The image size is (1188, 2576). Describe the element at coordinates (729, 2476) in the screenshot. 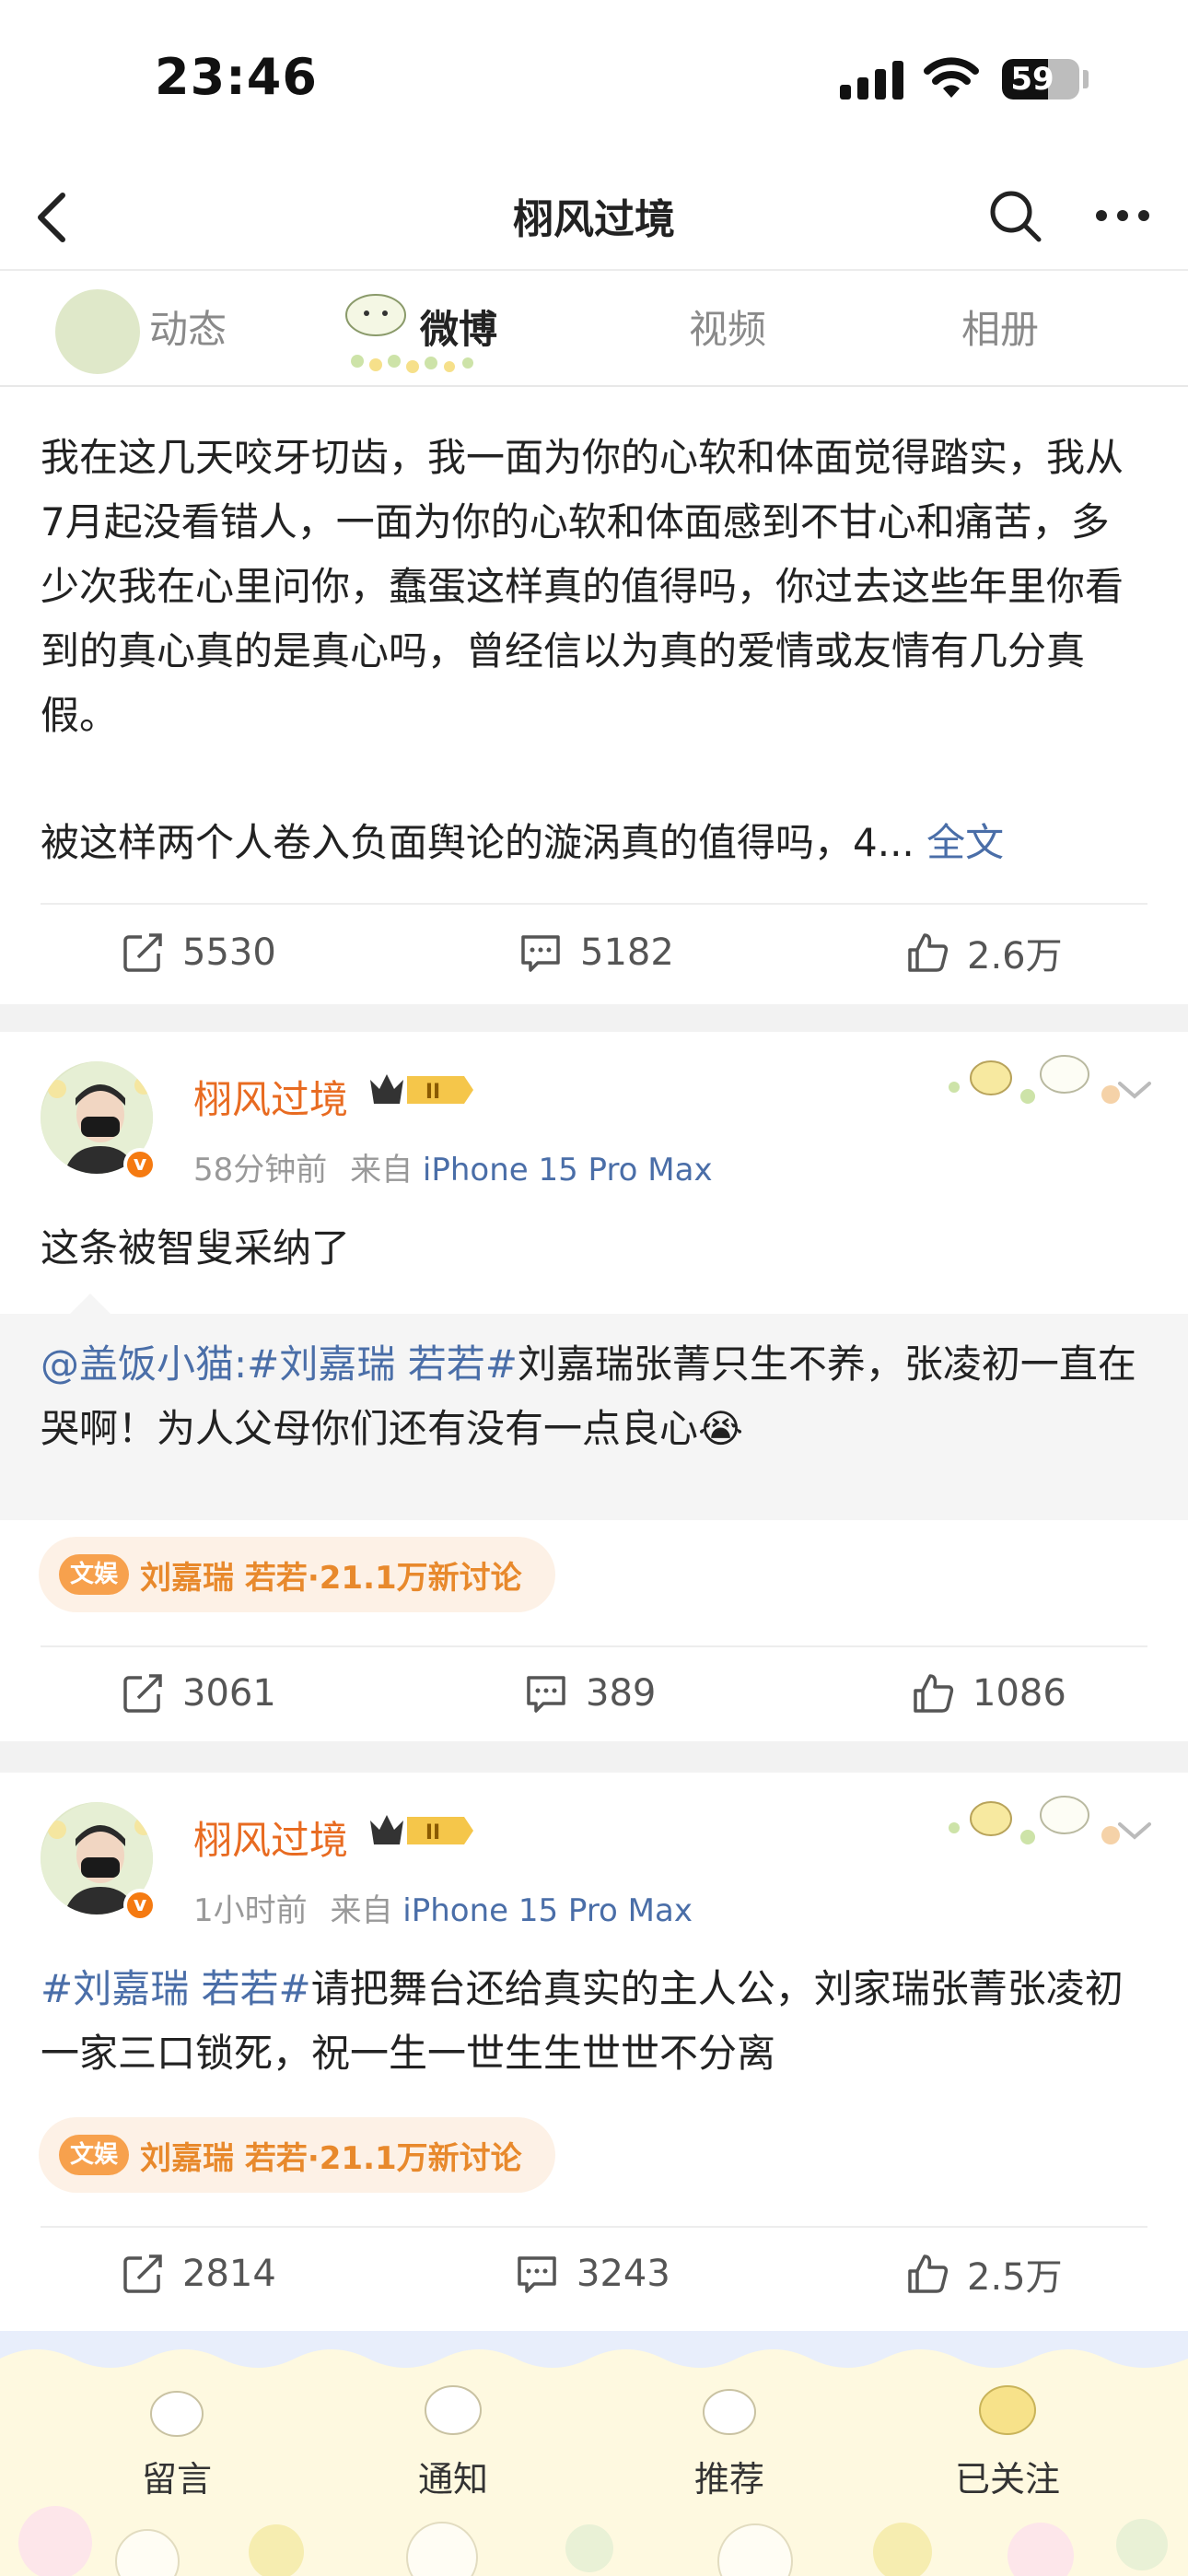

I see `bottom-tab-recommend: 推荐` at that location.